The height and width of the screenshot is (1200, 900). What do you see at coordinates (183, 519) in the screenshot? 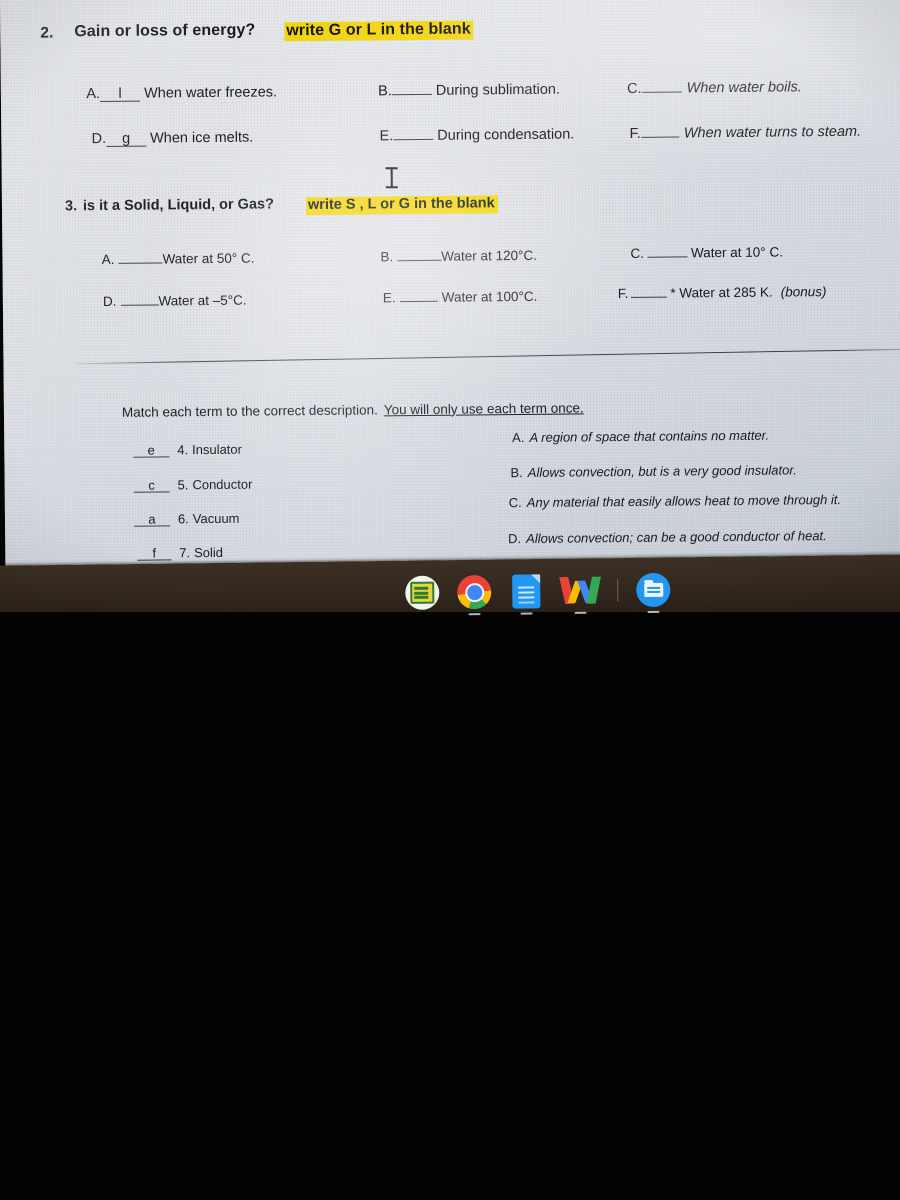
I see `matching-term-6-number: 6.` at bounding box center [183, 519].